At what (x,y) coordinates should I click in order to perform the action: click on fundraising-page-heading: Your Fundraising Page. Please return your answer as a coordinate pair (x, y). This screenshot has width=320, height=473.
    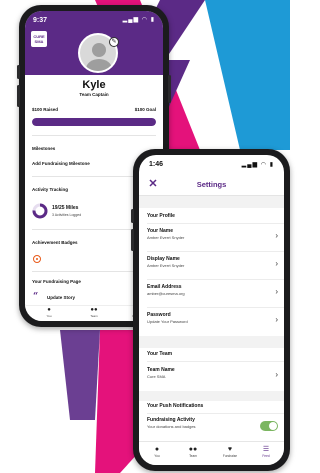
    Looking at the image, I should click on (56, 281).